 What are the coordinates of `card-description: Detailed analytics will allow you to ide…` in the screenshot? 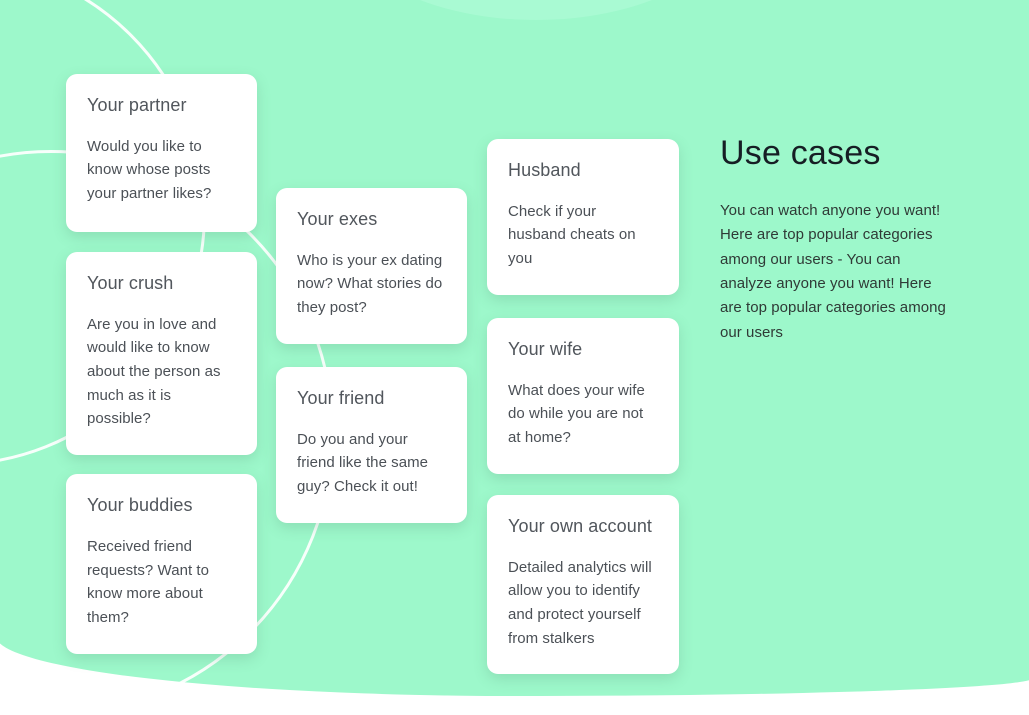 It's located at (580, 602).